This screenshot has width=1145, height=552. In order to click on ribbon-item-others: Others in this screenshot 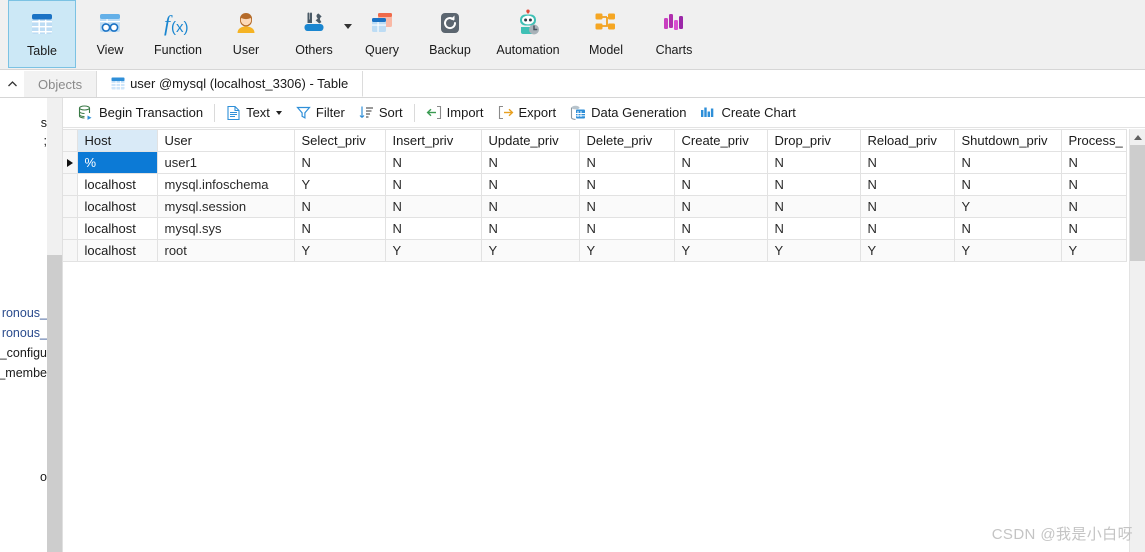, I will do `click(316, 34)`.